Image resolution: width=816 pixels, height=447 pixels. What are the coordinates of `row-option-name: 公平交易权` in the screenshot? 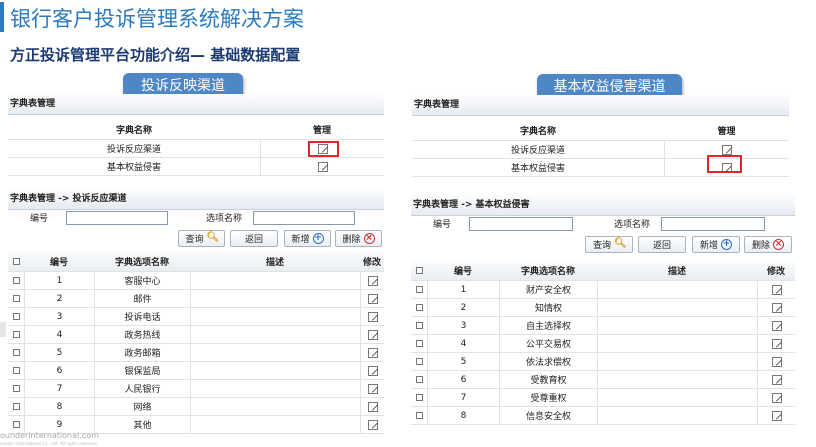 It's located at (548, 343).